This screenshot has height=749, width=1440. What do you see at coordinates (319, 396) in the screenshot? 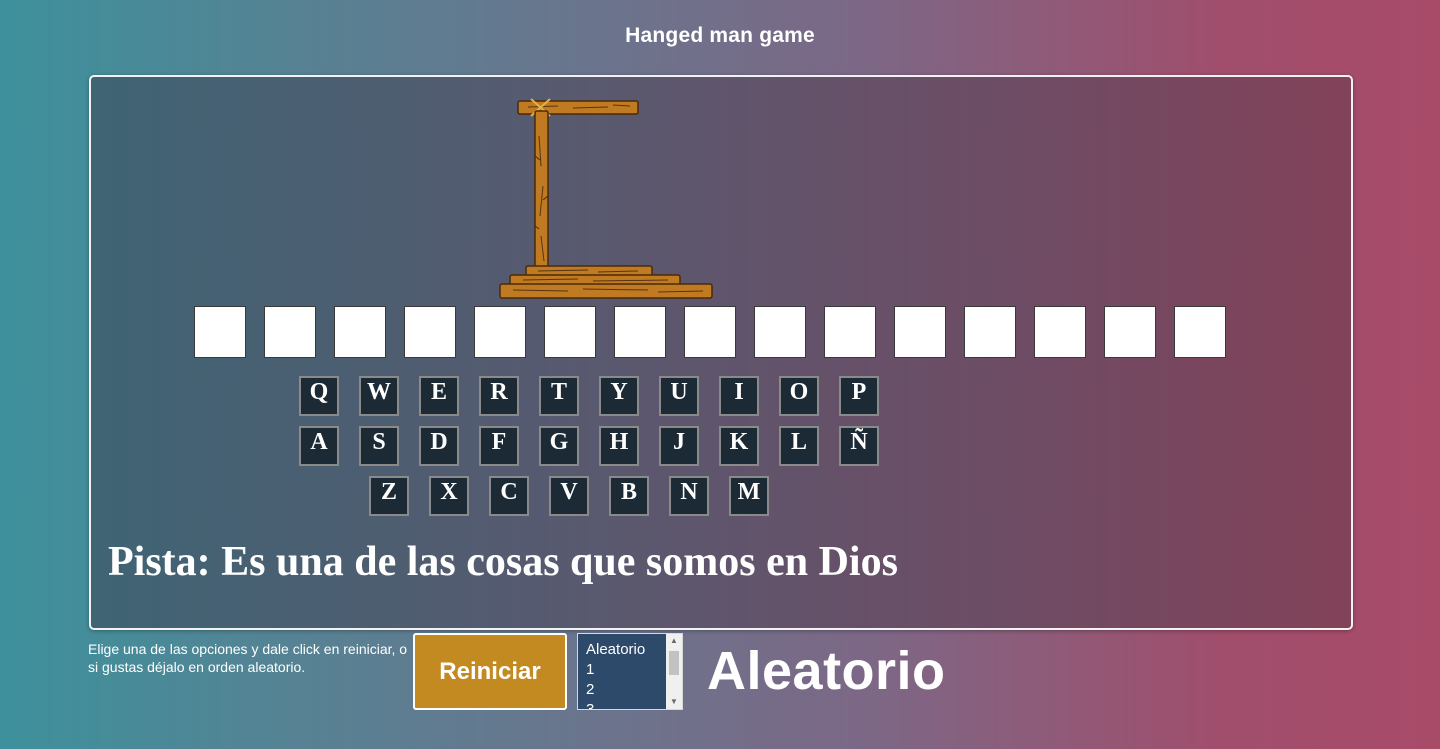
I see `letter-key: Q` at bounding box center [319, 396].